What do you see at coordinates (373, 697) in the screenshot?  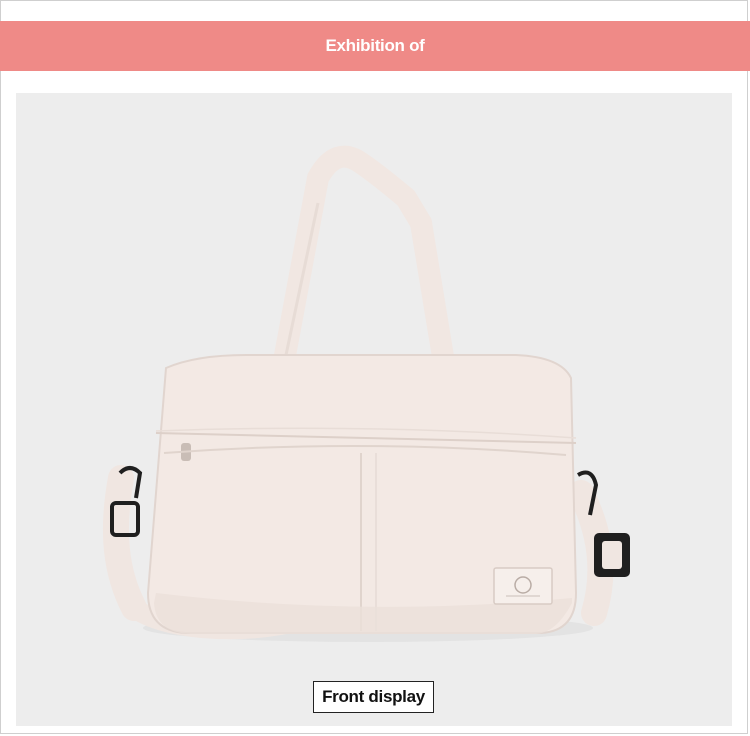 I see `front-display-caption: Front display` at bounding box center [373, 697].